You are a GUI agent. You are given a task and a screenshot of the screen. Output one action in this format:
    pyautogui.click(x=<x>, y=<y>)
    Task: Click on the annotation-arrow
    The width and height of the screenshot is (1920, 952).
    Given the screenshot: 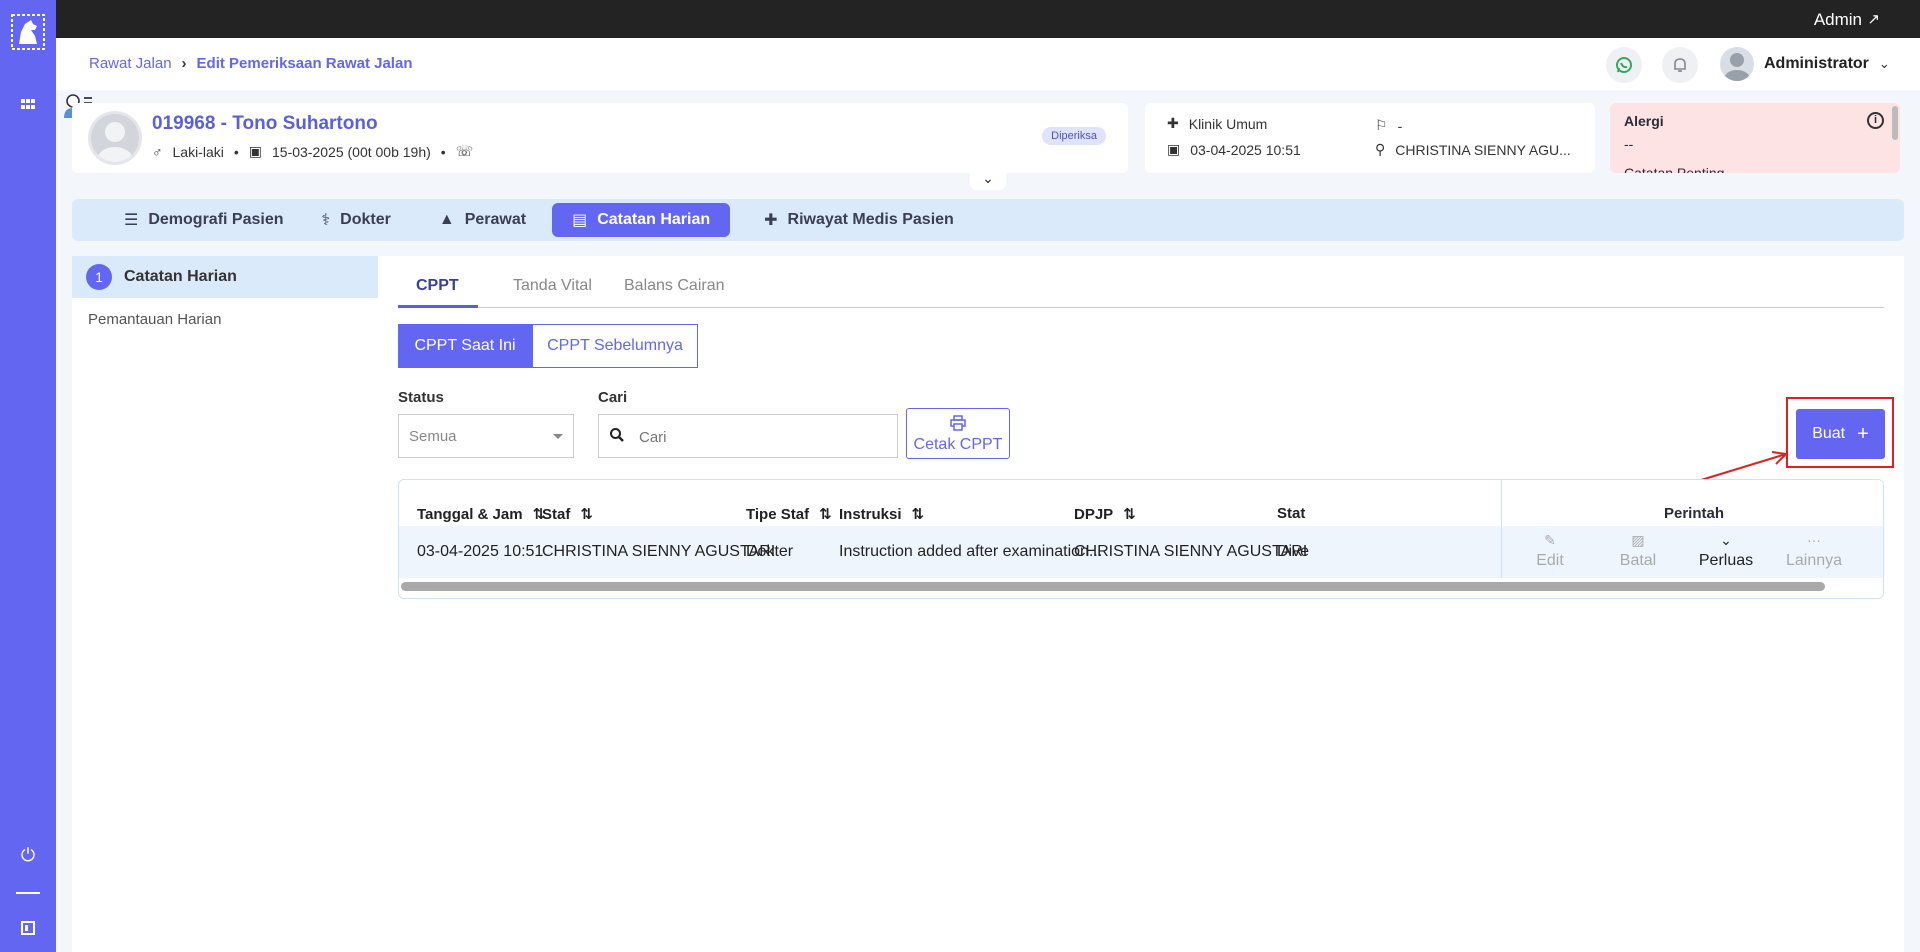 What is the action you would take?
    pyautogui.click(x=1737, y=468)
    